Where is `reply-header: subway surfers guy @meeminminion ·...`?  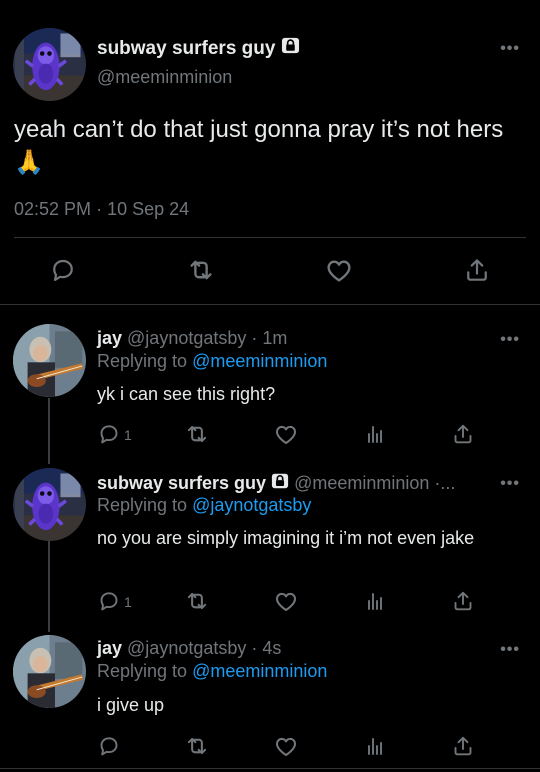 reply-header: subway surfers guy @meeminminion ·... is located at coordinates (276, 483).